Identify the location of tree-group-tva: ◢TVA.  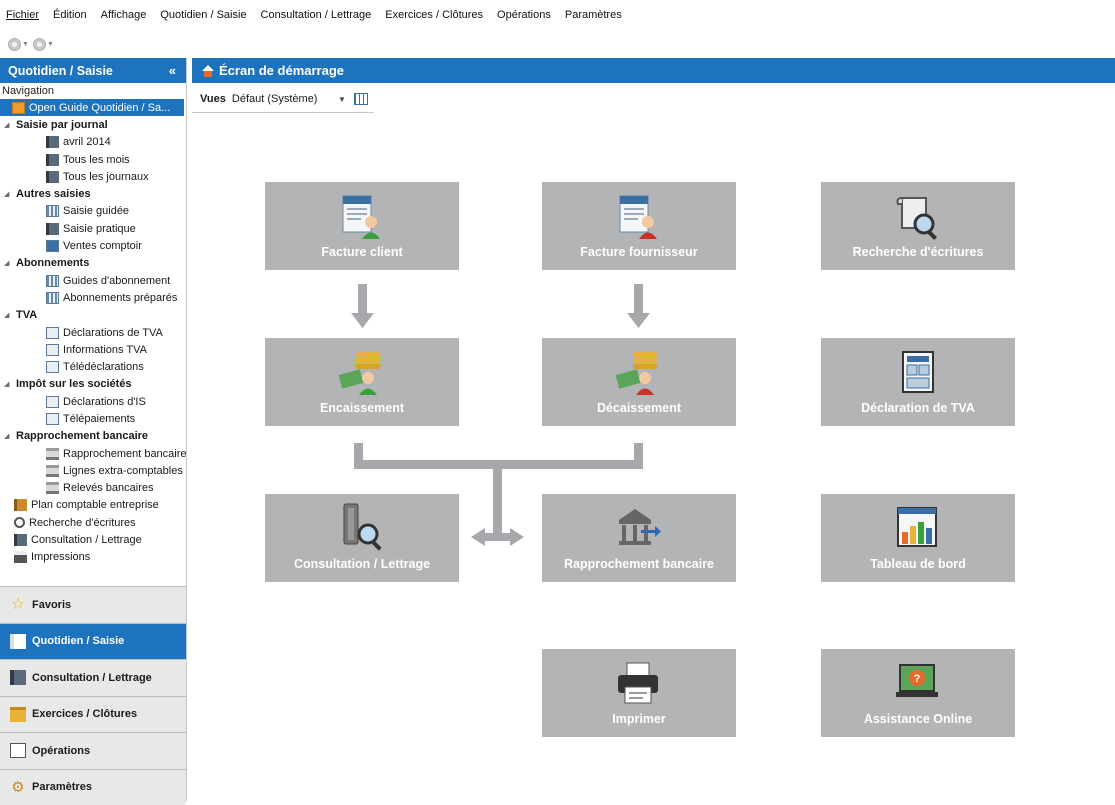
(93, 315).